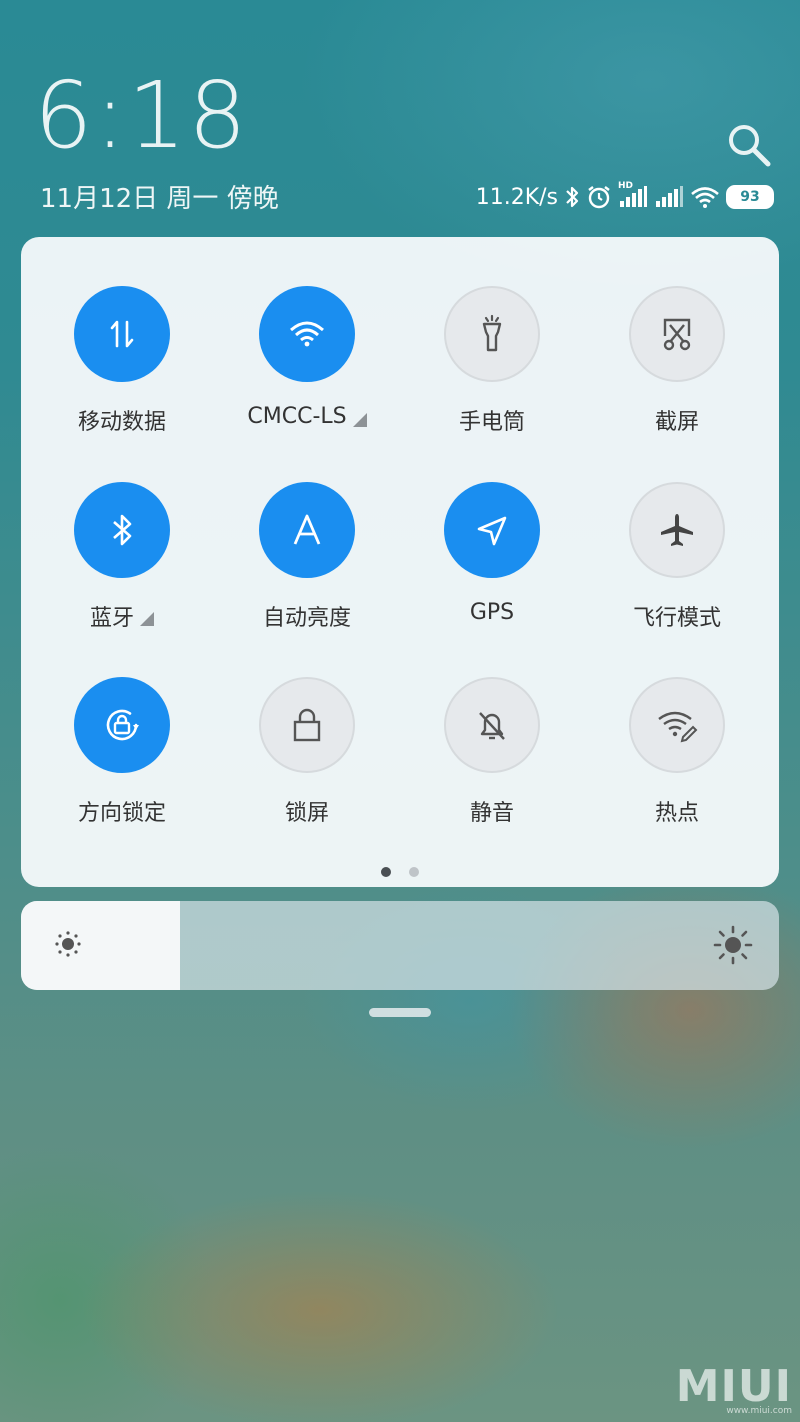 This screenshot has height=1422, width=800. Describe the element at coordinates (516, 197) in the screenshot. I see `network-speed: 11.2K/s` at that location.